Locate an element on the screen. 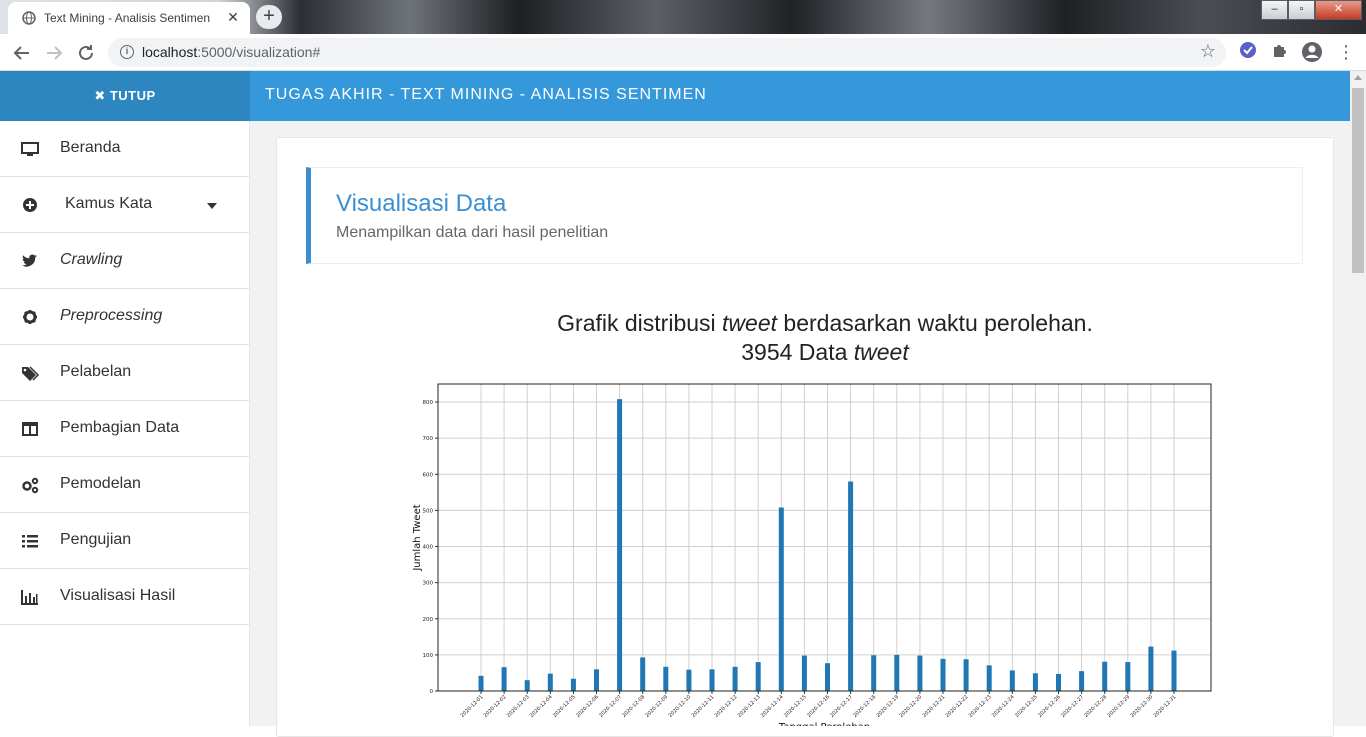  x-tick-label: 2020-12-22 is located at coordinates (957, 706).